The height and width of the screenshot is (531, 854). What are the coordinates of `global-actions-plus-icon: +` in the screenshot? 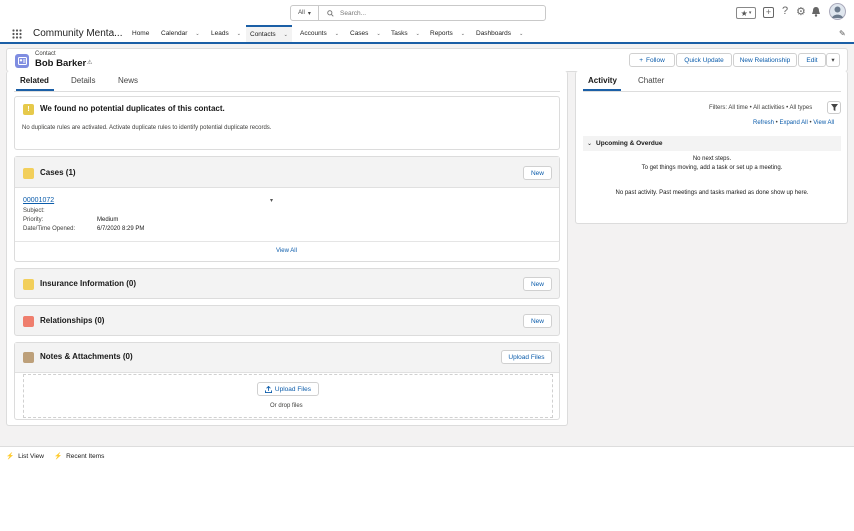 It's located at (768, 12).